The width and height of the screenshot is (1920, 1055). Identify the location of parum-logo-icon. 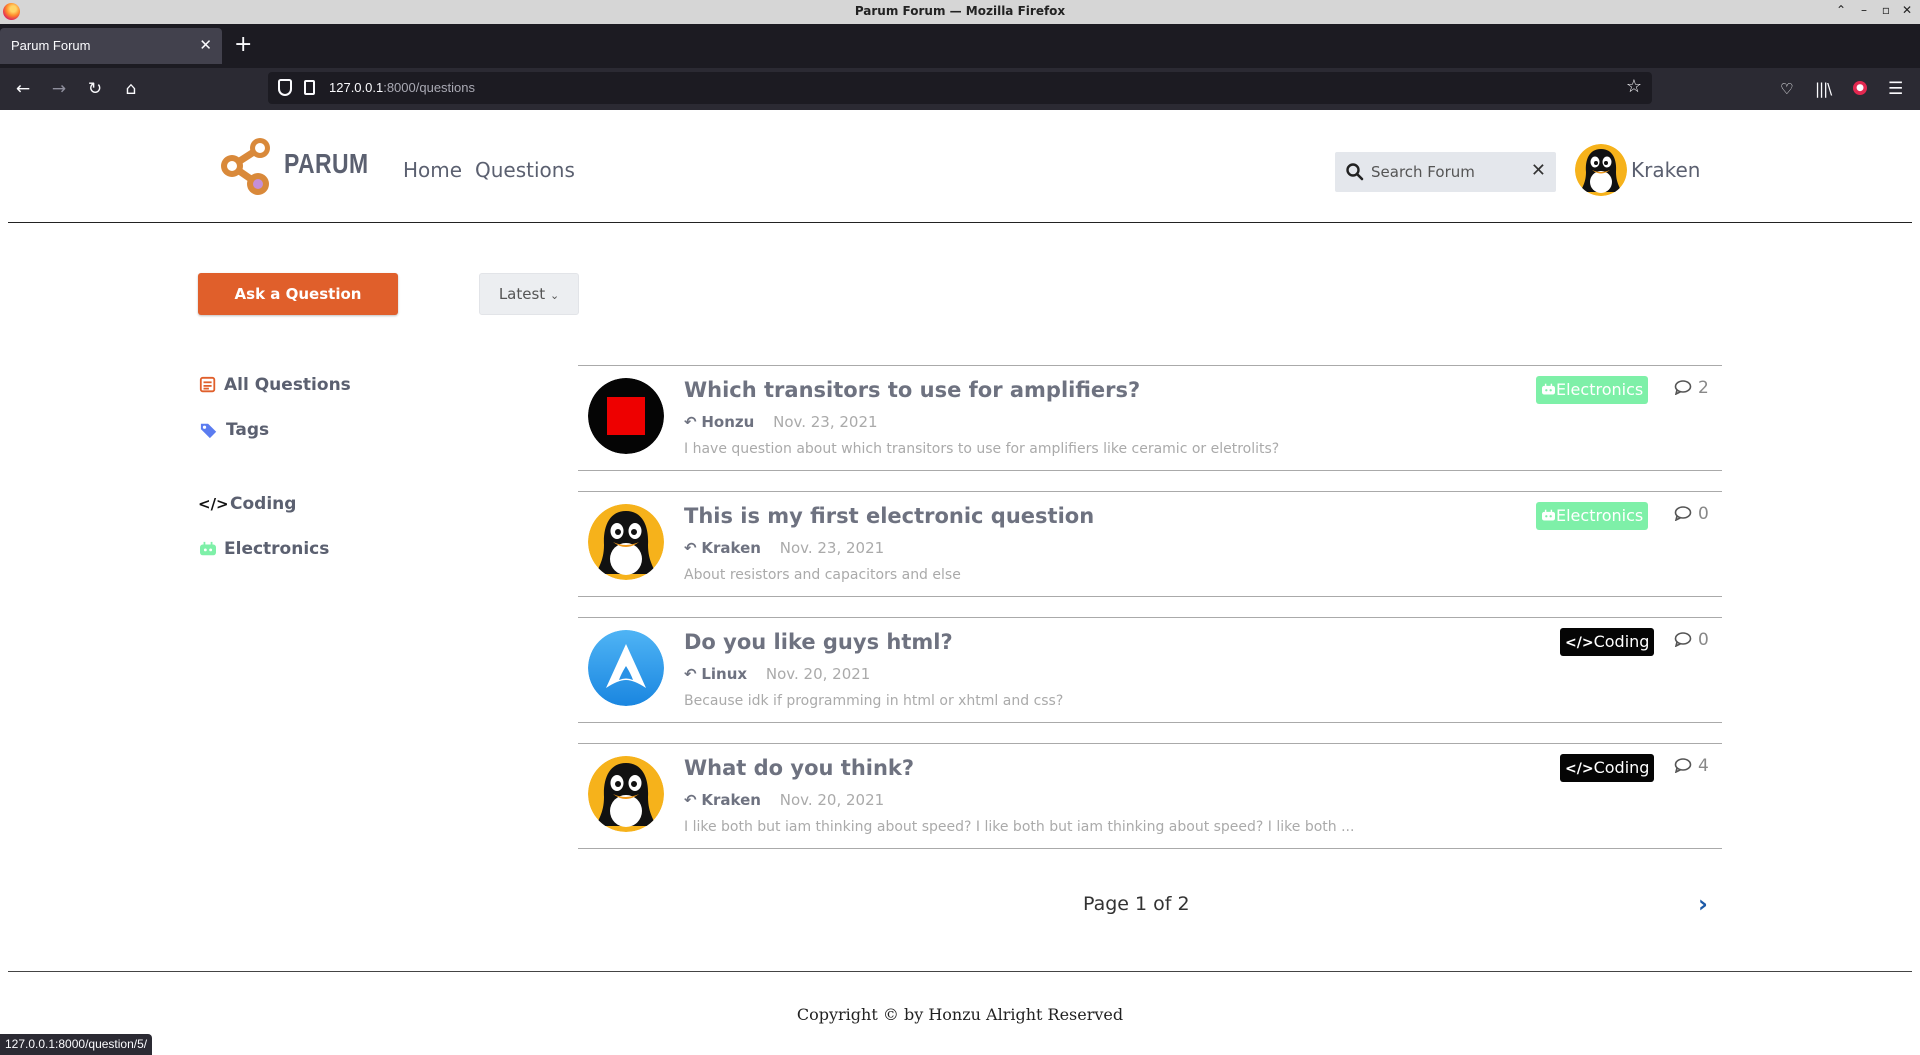
(247, 167).